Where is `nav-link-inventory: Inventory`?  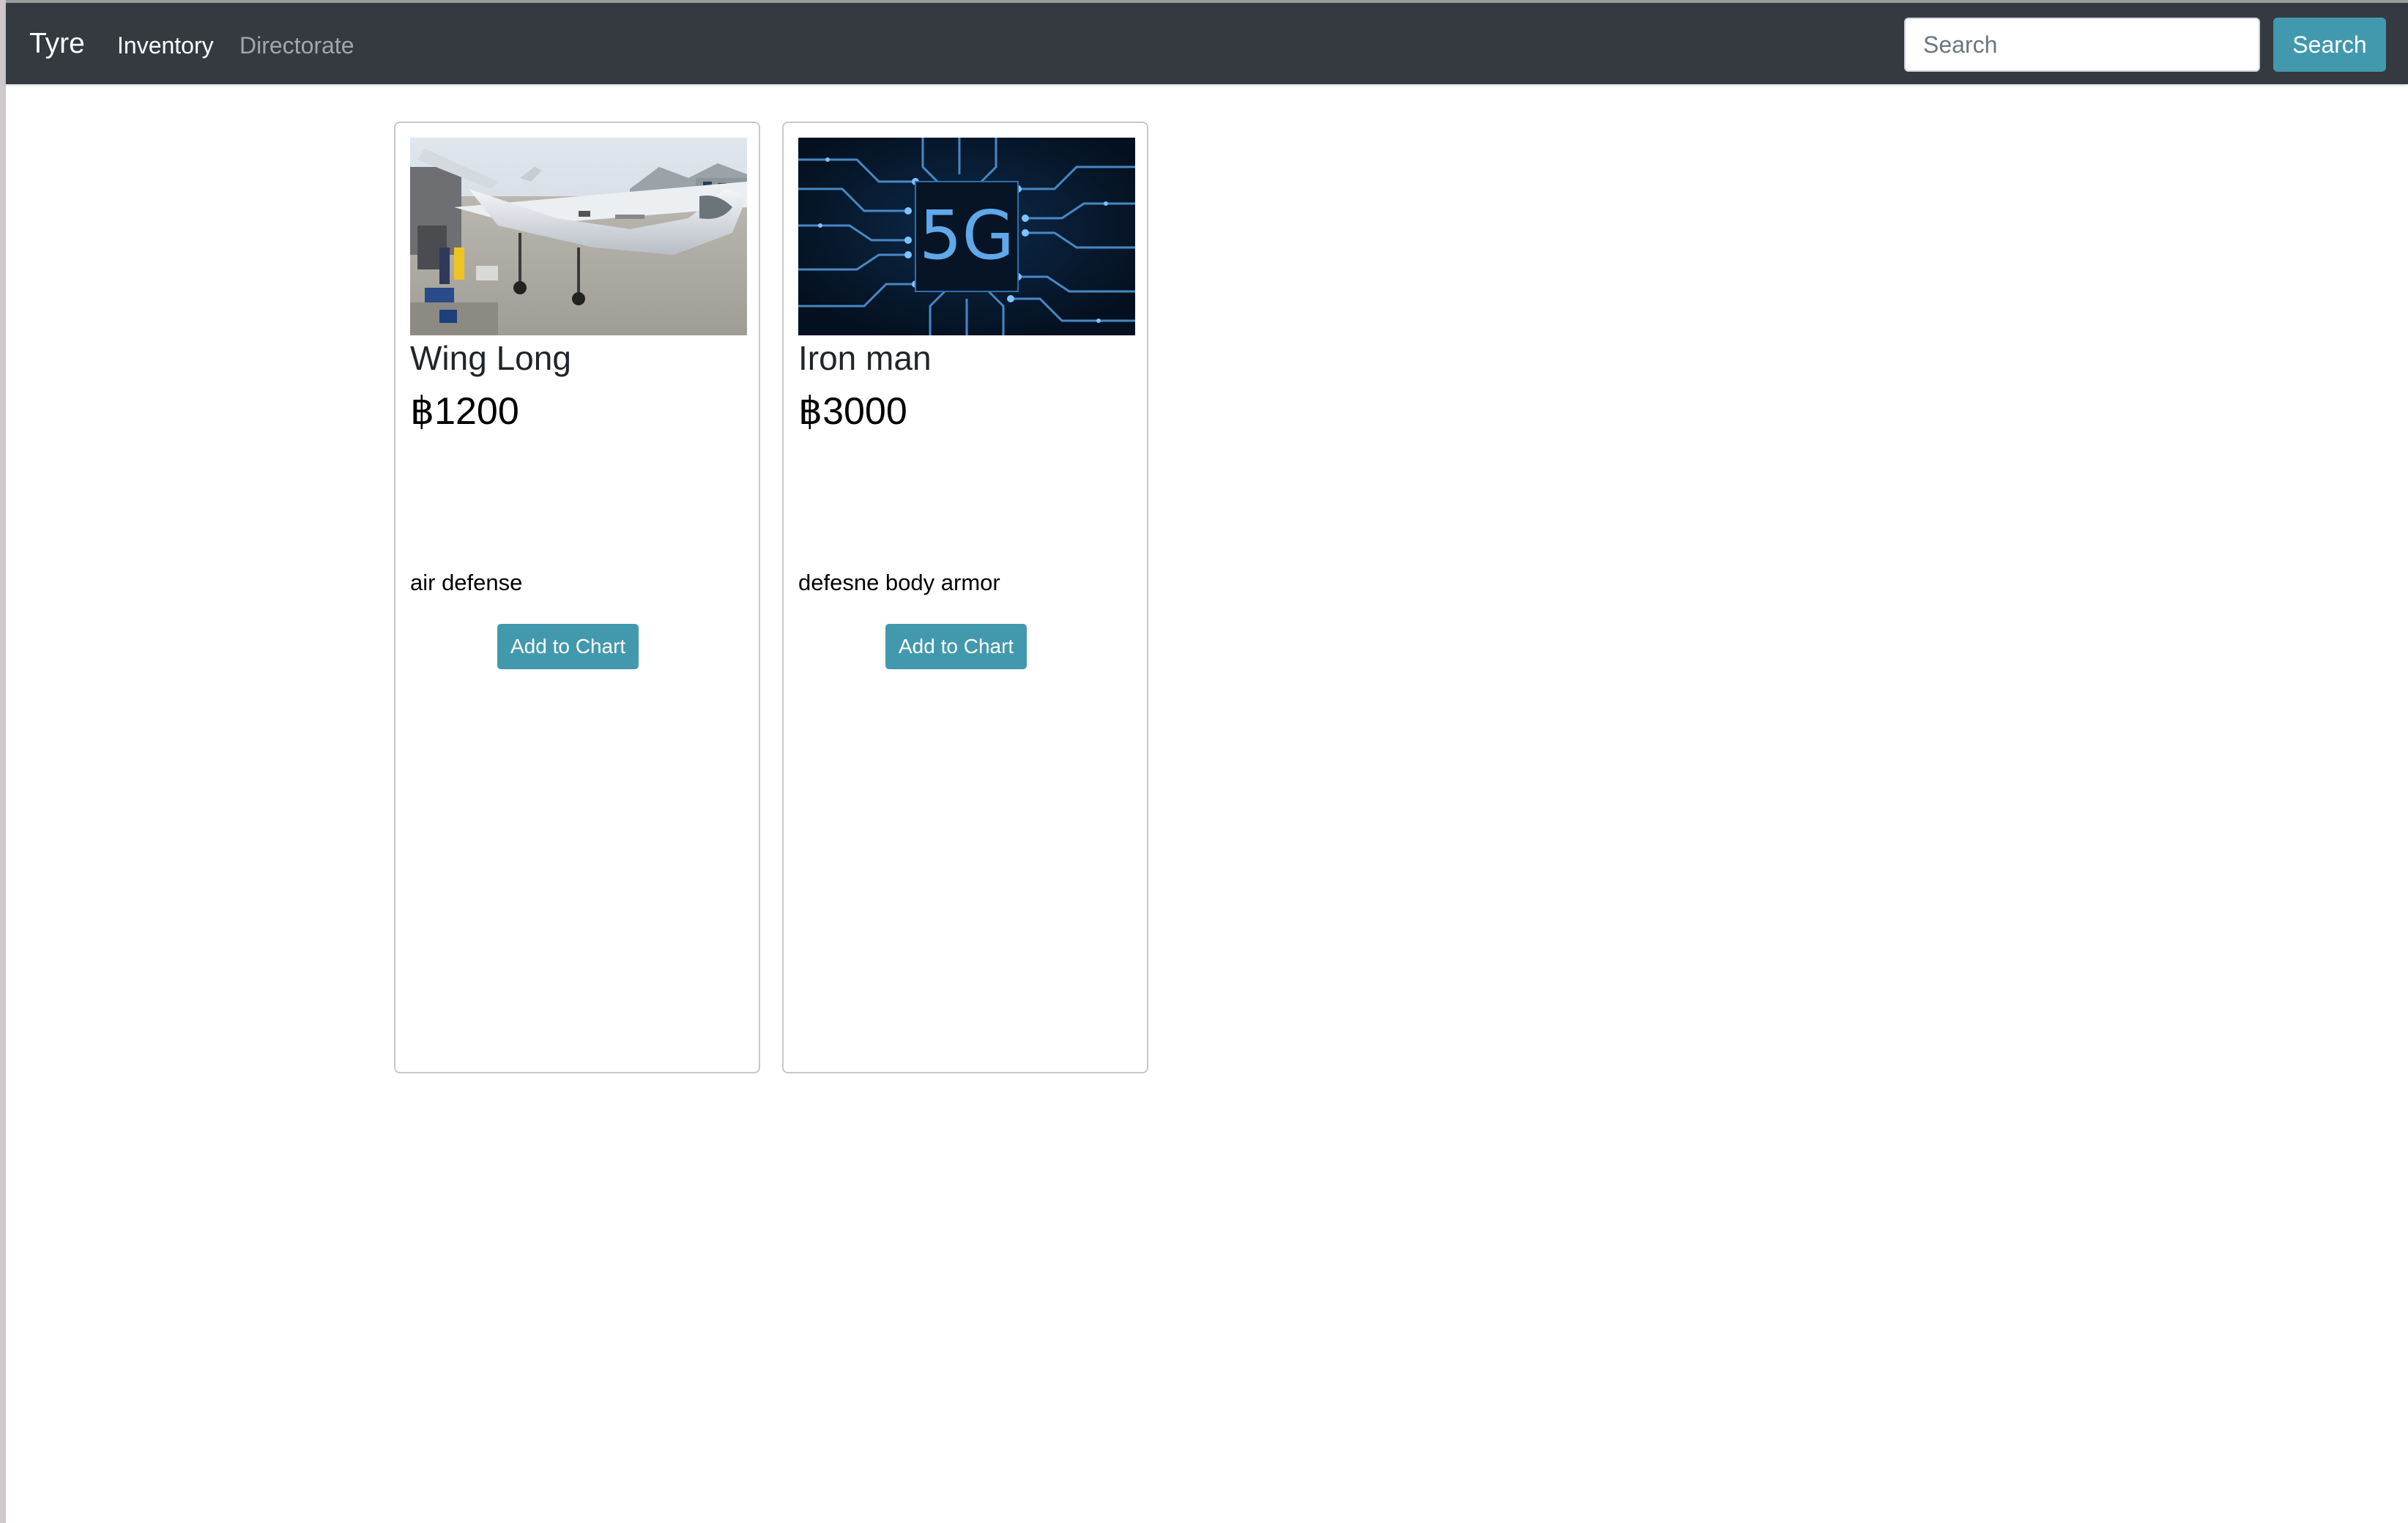
nav-link-inventory: Inventory is located at coordinates (165, 45).